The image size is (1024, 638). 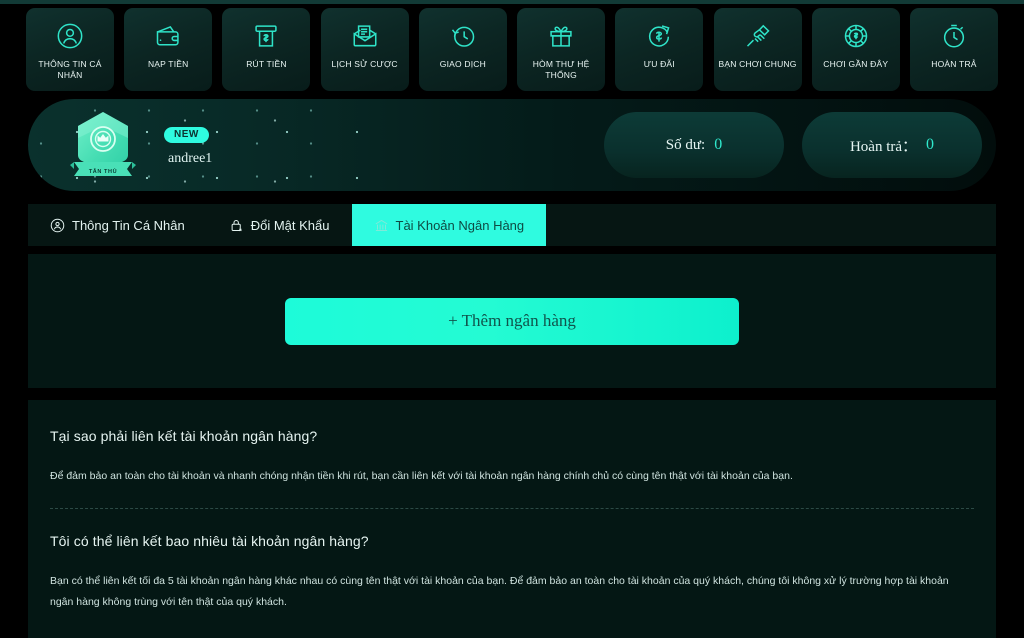 What do you see at coordinates (103, 172) in the screenshot?
I see `badge-ribbon-label: TÂN THỦ` at bounding box center [103, 172].